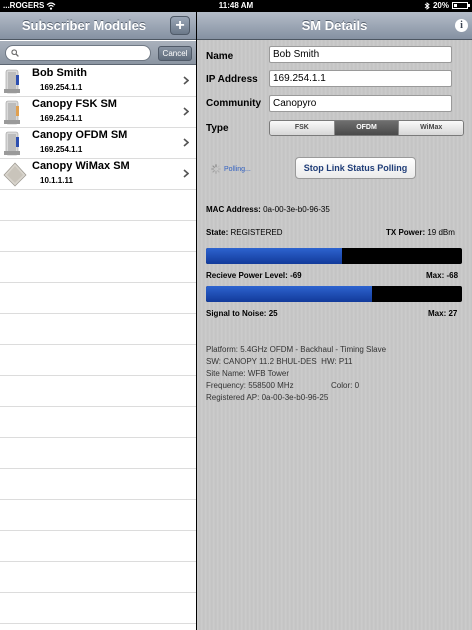 The height and width of the screenshot is (630, 472). What do you see at coordinates (180, 25) in the screenshot?
I see `add-module-button: +` at bounding box center [180, 25].